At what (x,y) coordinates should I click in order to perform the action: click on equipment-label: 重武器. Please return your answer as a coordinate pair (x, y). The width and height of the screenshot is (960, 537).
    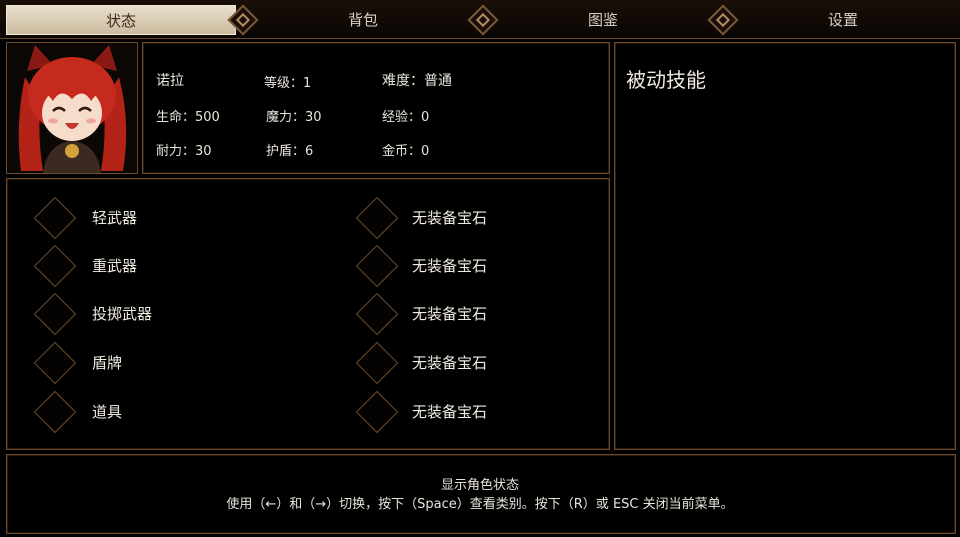
    Looking at the image, I should click on (115, 266).